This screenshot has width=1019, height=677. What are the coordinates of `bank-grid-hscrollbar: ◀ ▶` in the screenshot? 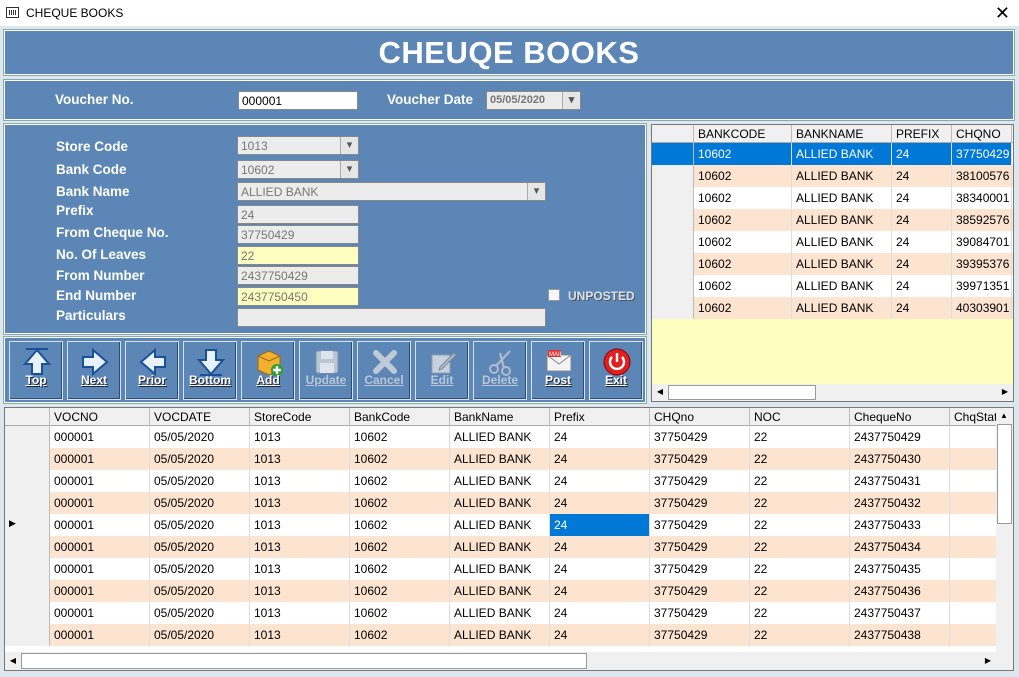 It's located at (832, 392).